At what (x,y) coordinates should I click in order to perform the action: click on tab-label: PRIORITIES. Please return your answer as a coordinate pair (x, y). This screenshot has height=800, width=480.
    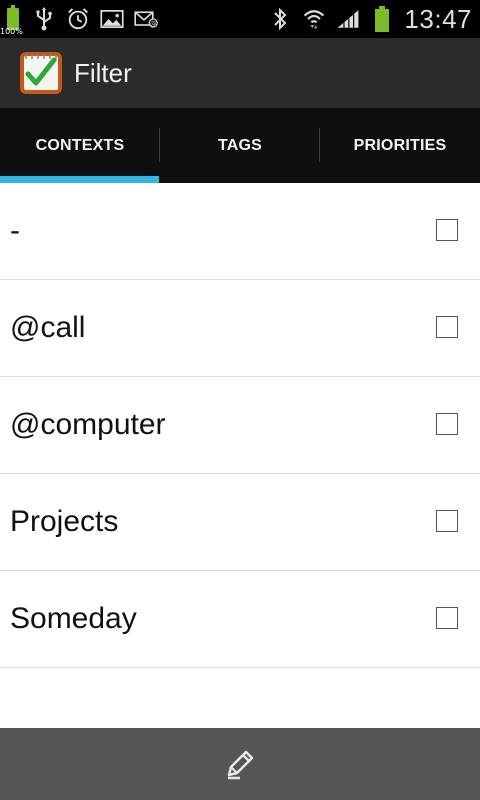
    Looking at the image, I should click on (400, 145).